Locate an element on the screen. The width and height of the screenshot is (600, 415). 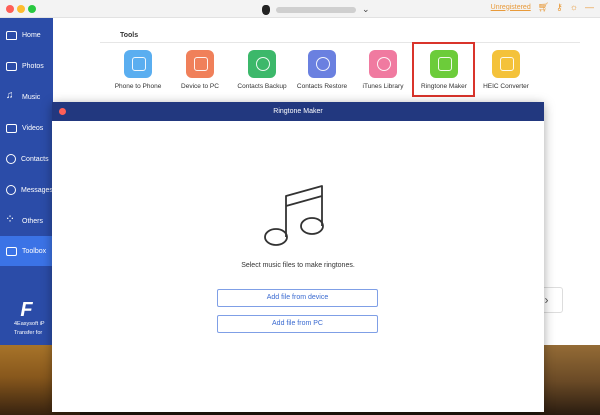
tool-label: Contacts Restore is located at coordinates (322, 86).